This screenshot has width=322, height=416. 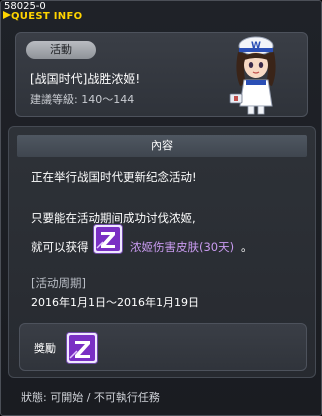 What do you see at coordinates (108, 239) in the screenshot?
I see `damage-skin-icon` at bounding box center [108, 239].